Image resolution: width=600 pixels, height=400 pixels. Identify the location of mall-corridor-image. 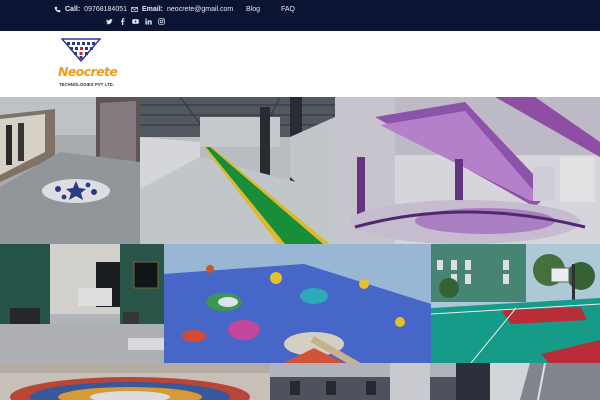
(380, 381).